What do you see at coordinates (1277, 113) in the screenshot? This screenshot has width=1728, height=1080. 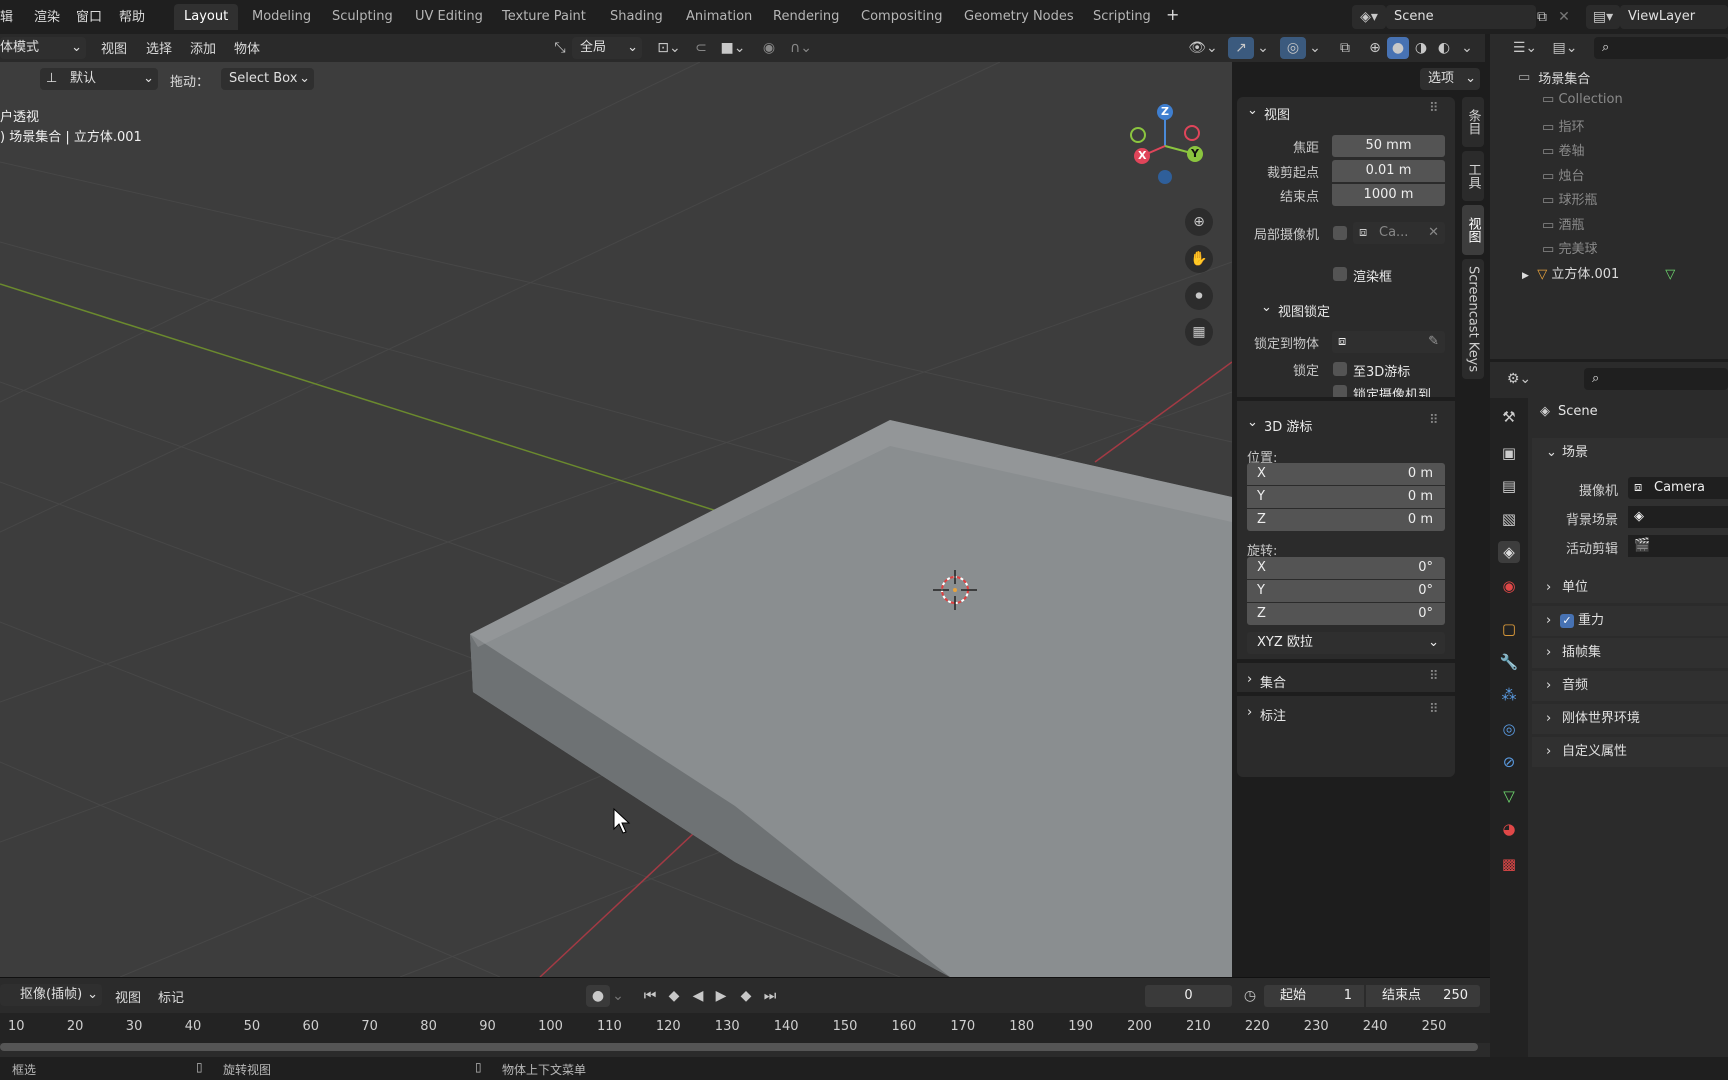 I see `view-section-title: 视图` at bounding box center [1277, 113].